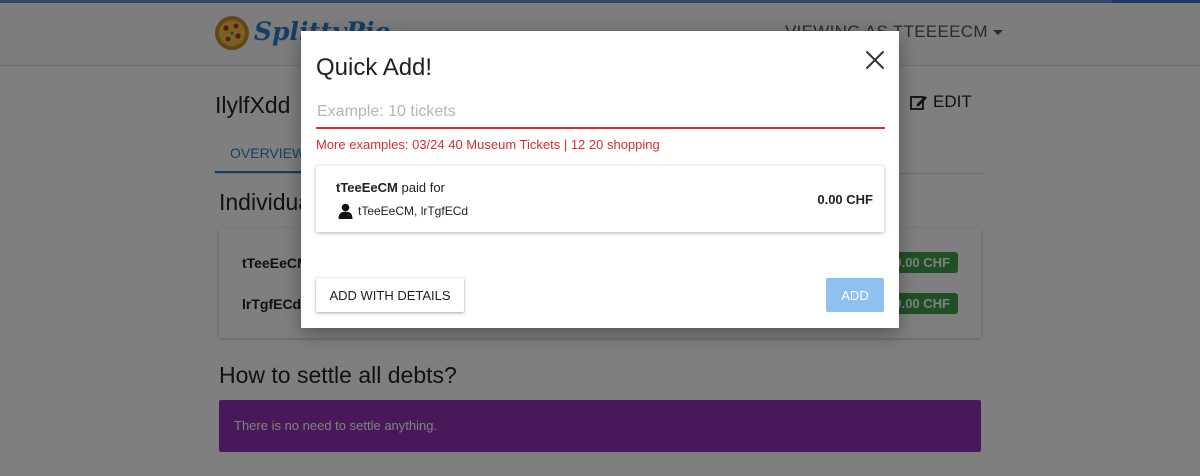 This screenshot has height=476, width=1200. I want to click on close-icon, so click(875, 60).